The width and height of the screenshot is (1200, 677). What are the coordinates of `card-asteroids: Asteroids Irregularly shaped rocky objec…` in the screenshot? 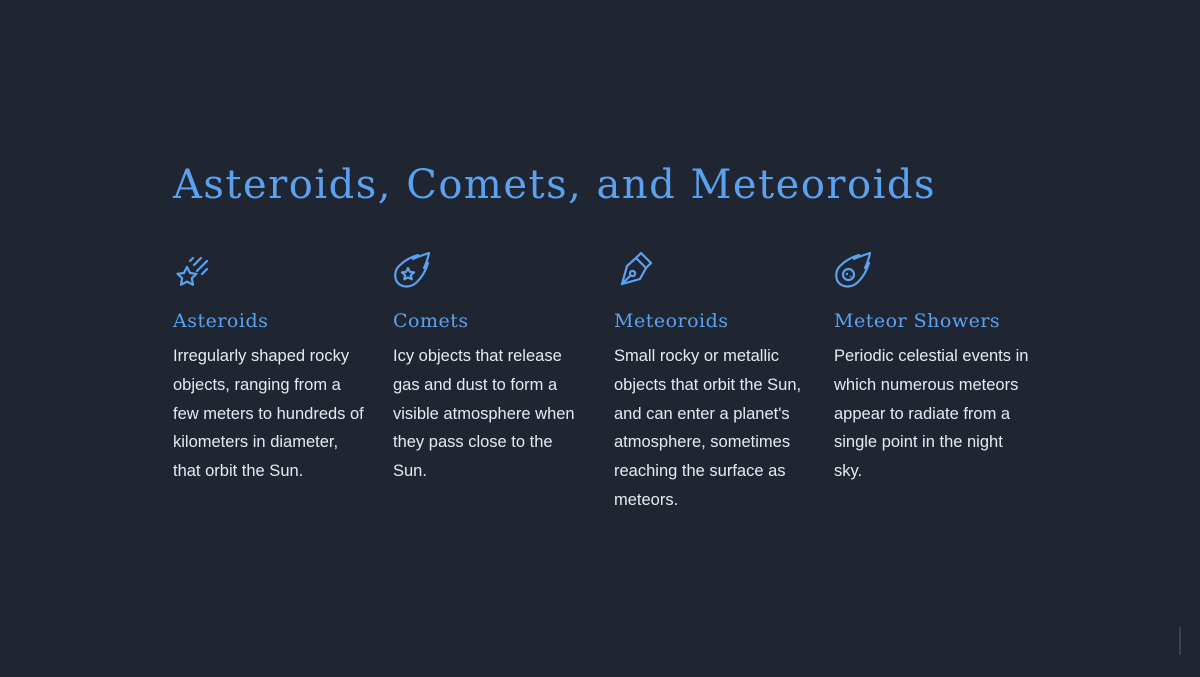 It's located at (270, 368).